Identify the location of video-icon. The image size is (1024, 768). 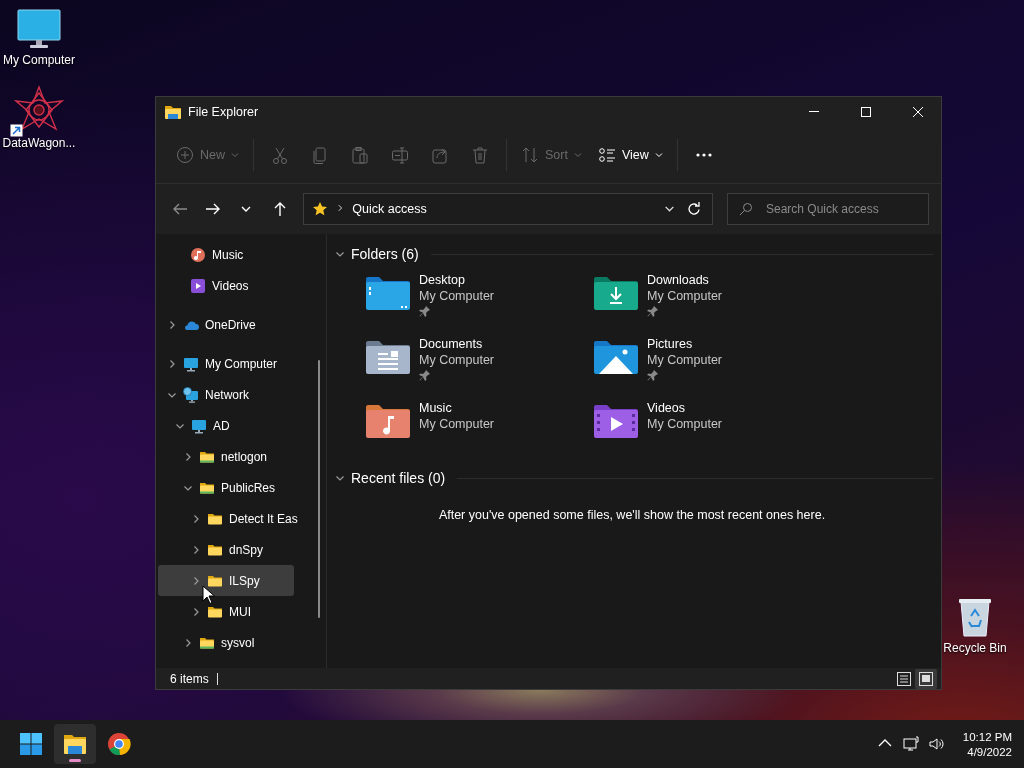
(198, 285).